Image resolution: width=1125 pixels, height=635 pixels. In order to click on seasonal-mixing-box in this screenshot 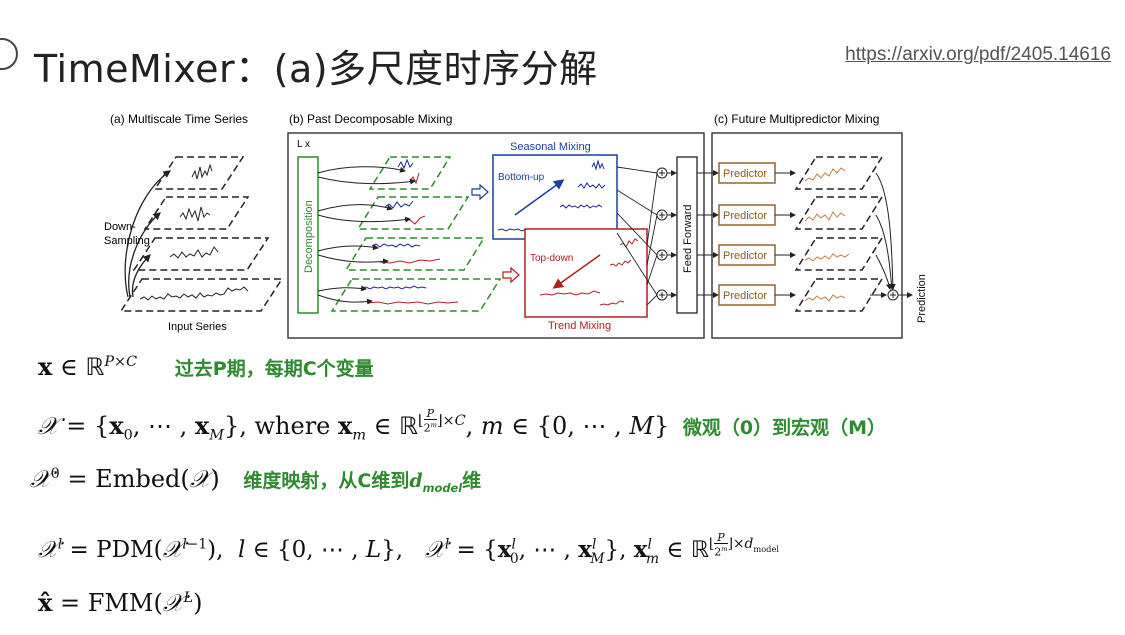, I will do `click(555, 197)`.